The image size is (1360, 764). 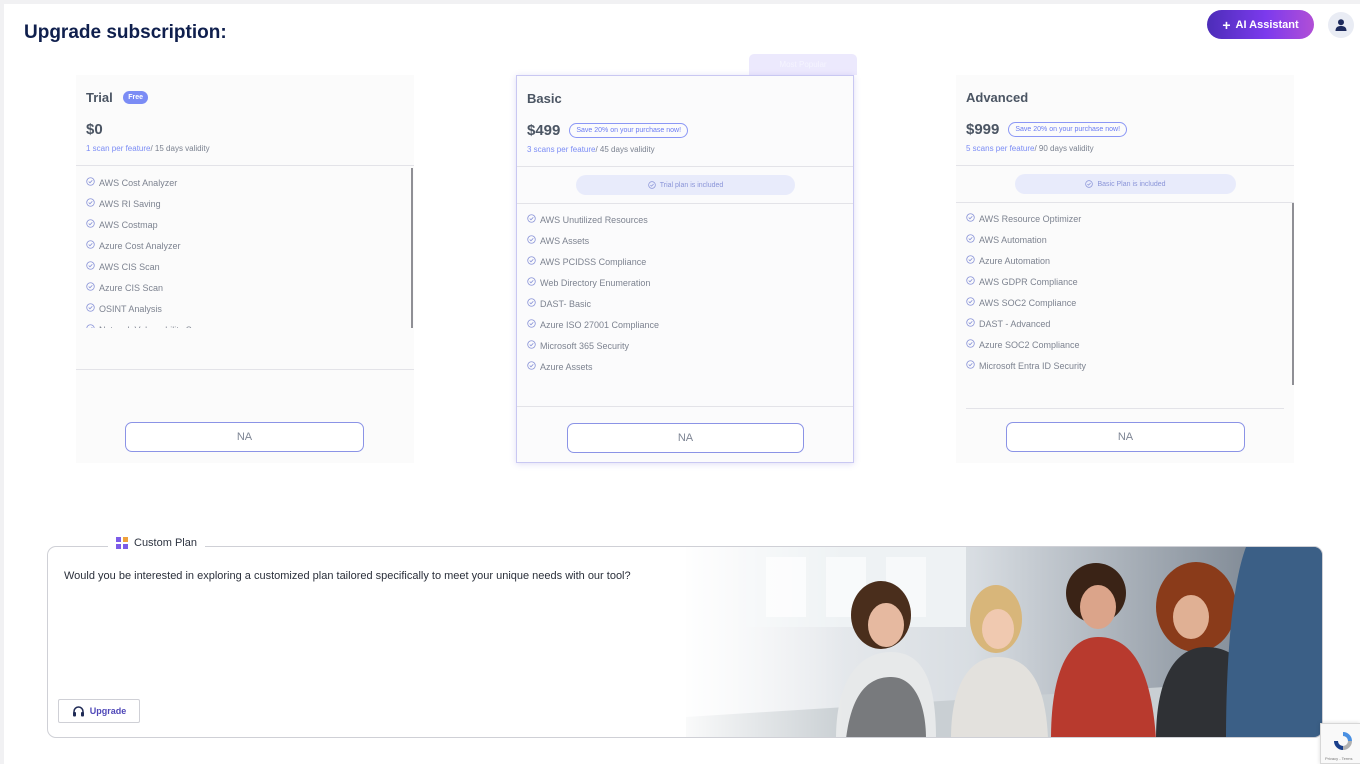 I want to click on recaptcha-icon, so click(x=1343, y=741).